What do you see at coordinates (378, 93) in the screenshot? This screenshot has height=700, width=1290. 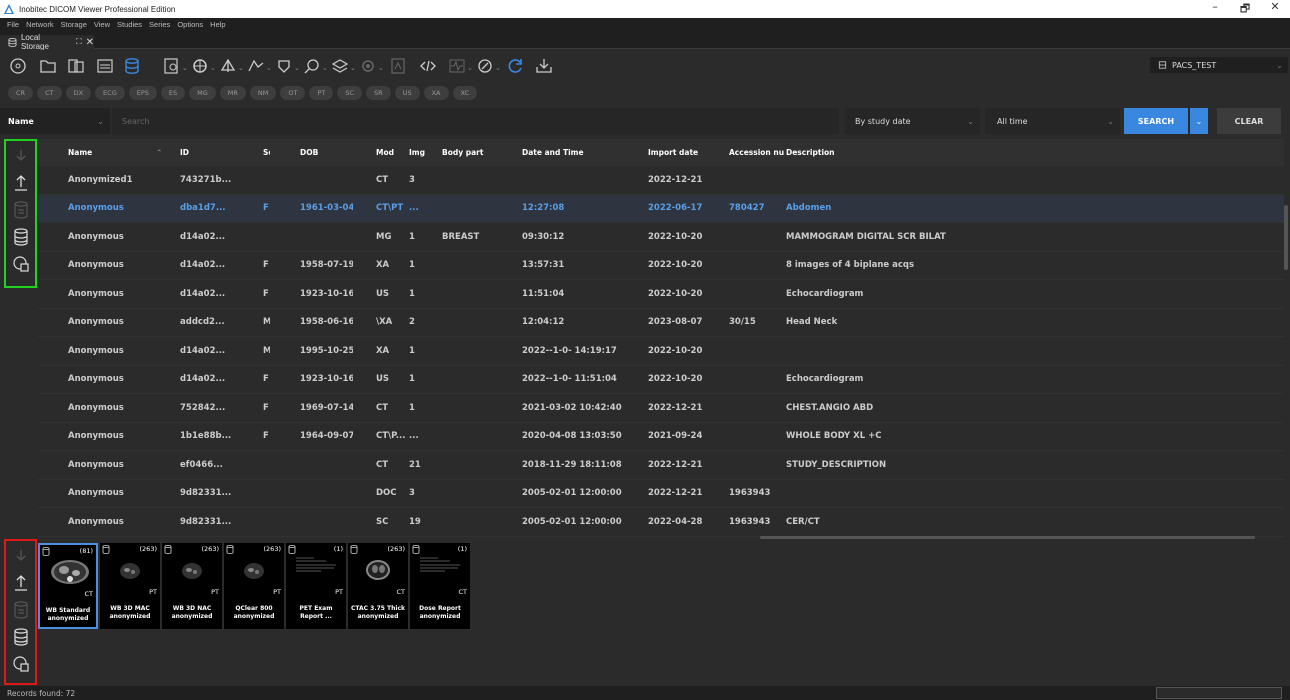 I see `modality-chip-sr: SR` at bounding box center [378, 93].